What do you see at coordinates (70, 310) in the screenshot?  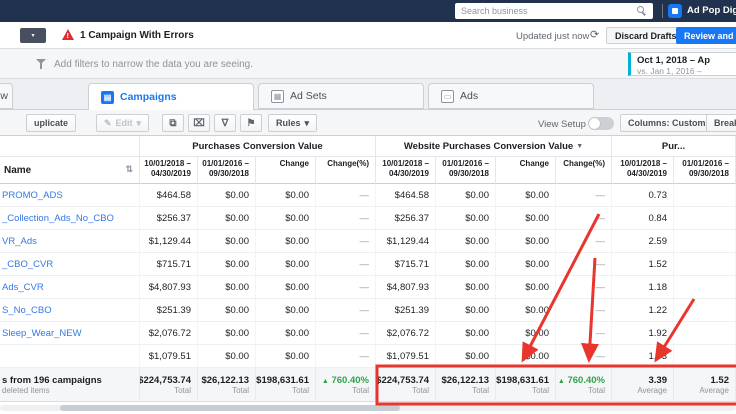 I see `campaign-name-link: S_No_CBO` at bounding box center [70, 310].